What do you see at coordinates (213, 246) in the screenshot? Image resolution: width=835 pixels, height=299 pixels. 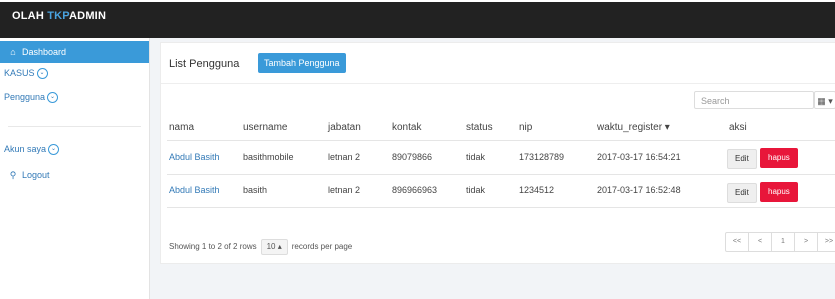 I see `showing-text: Showing 1 to 2 of 2 rows` at bounding box center [213, 246].